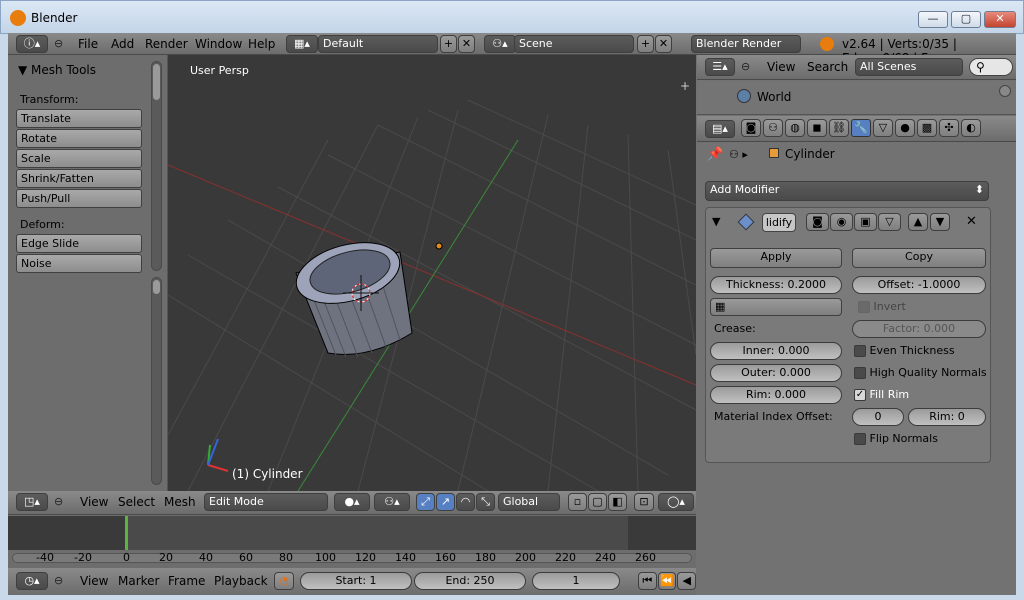 This screenshot has height=600, width=1024. What do you see at coordinates (918, 222) in the screenshot?
I see `move-up-icon: ▲` at bounding box center [918, 222].